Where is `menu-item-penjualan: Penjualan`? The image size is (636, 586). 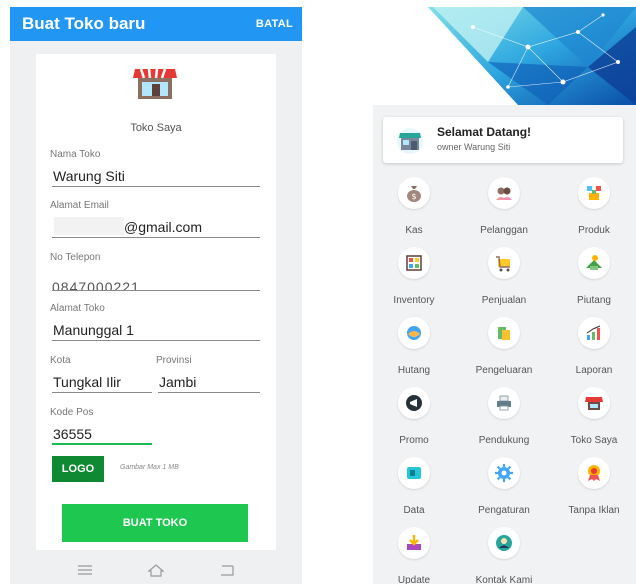 menu-item-penjualan: Penjualan is located at coordinates (504, 281).